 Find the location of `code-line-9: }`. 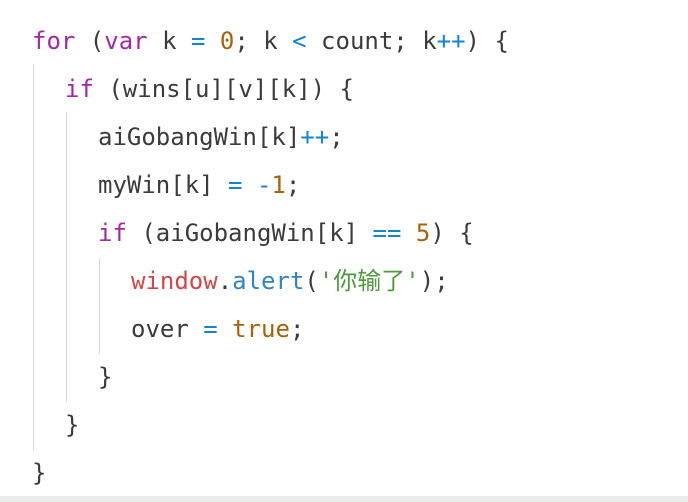

code-line-9: } is located at coordinates (72, 425).